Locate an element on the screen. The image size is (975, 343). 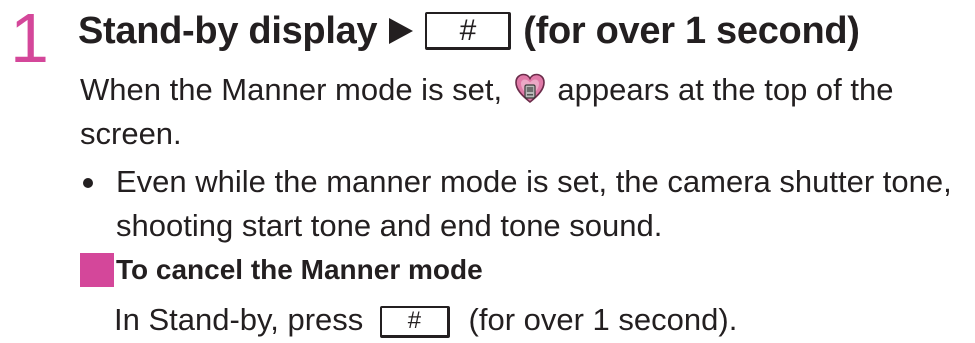
cancel-subheading: To cancel the Manner mode is located at coordinates (281, 270).